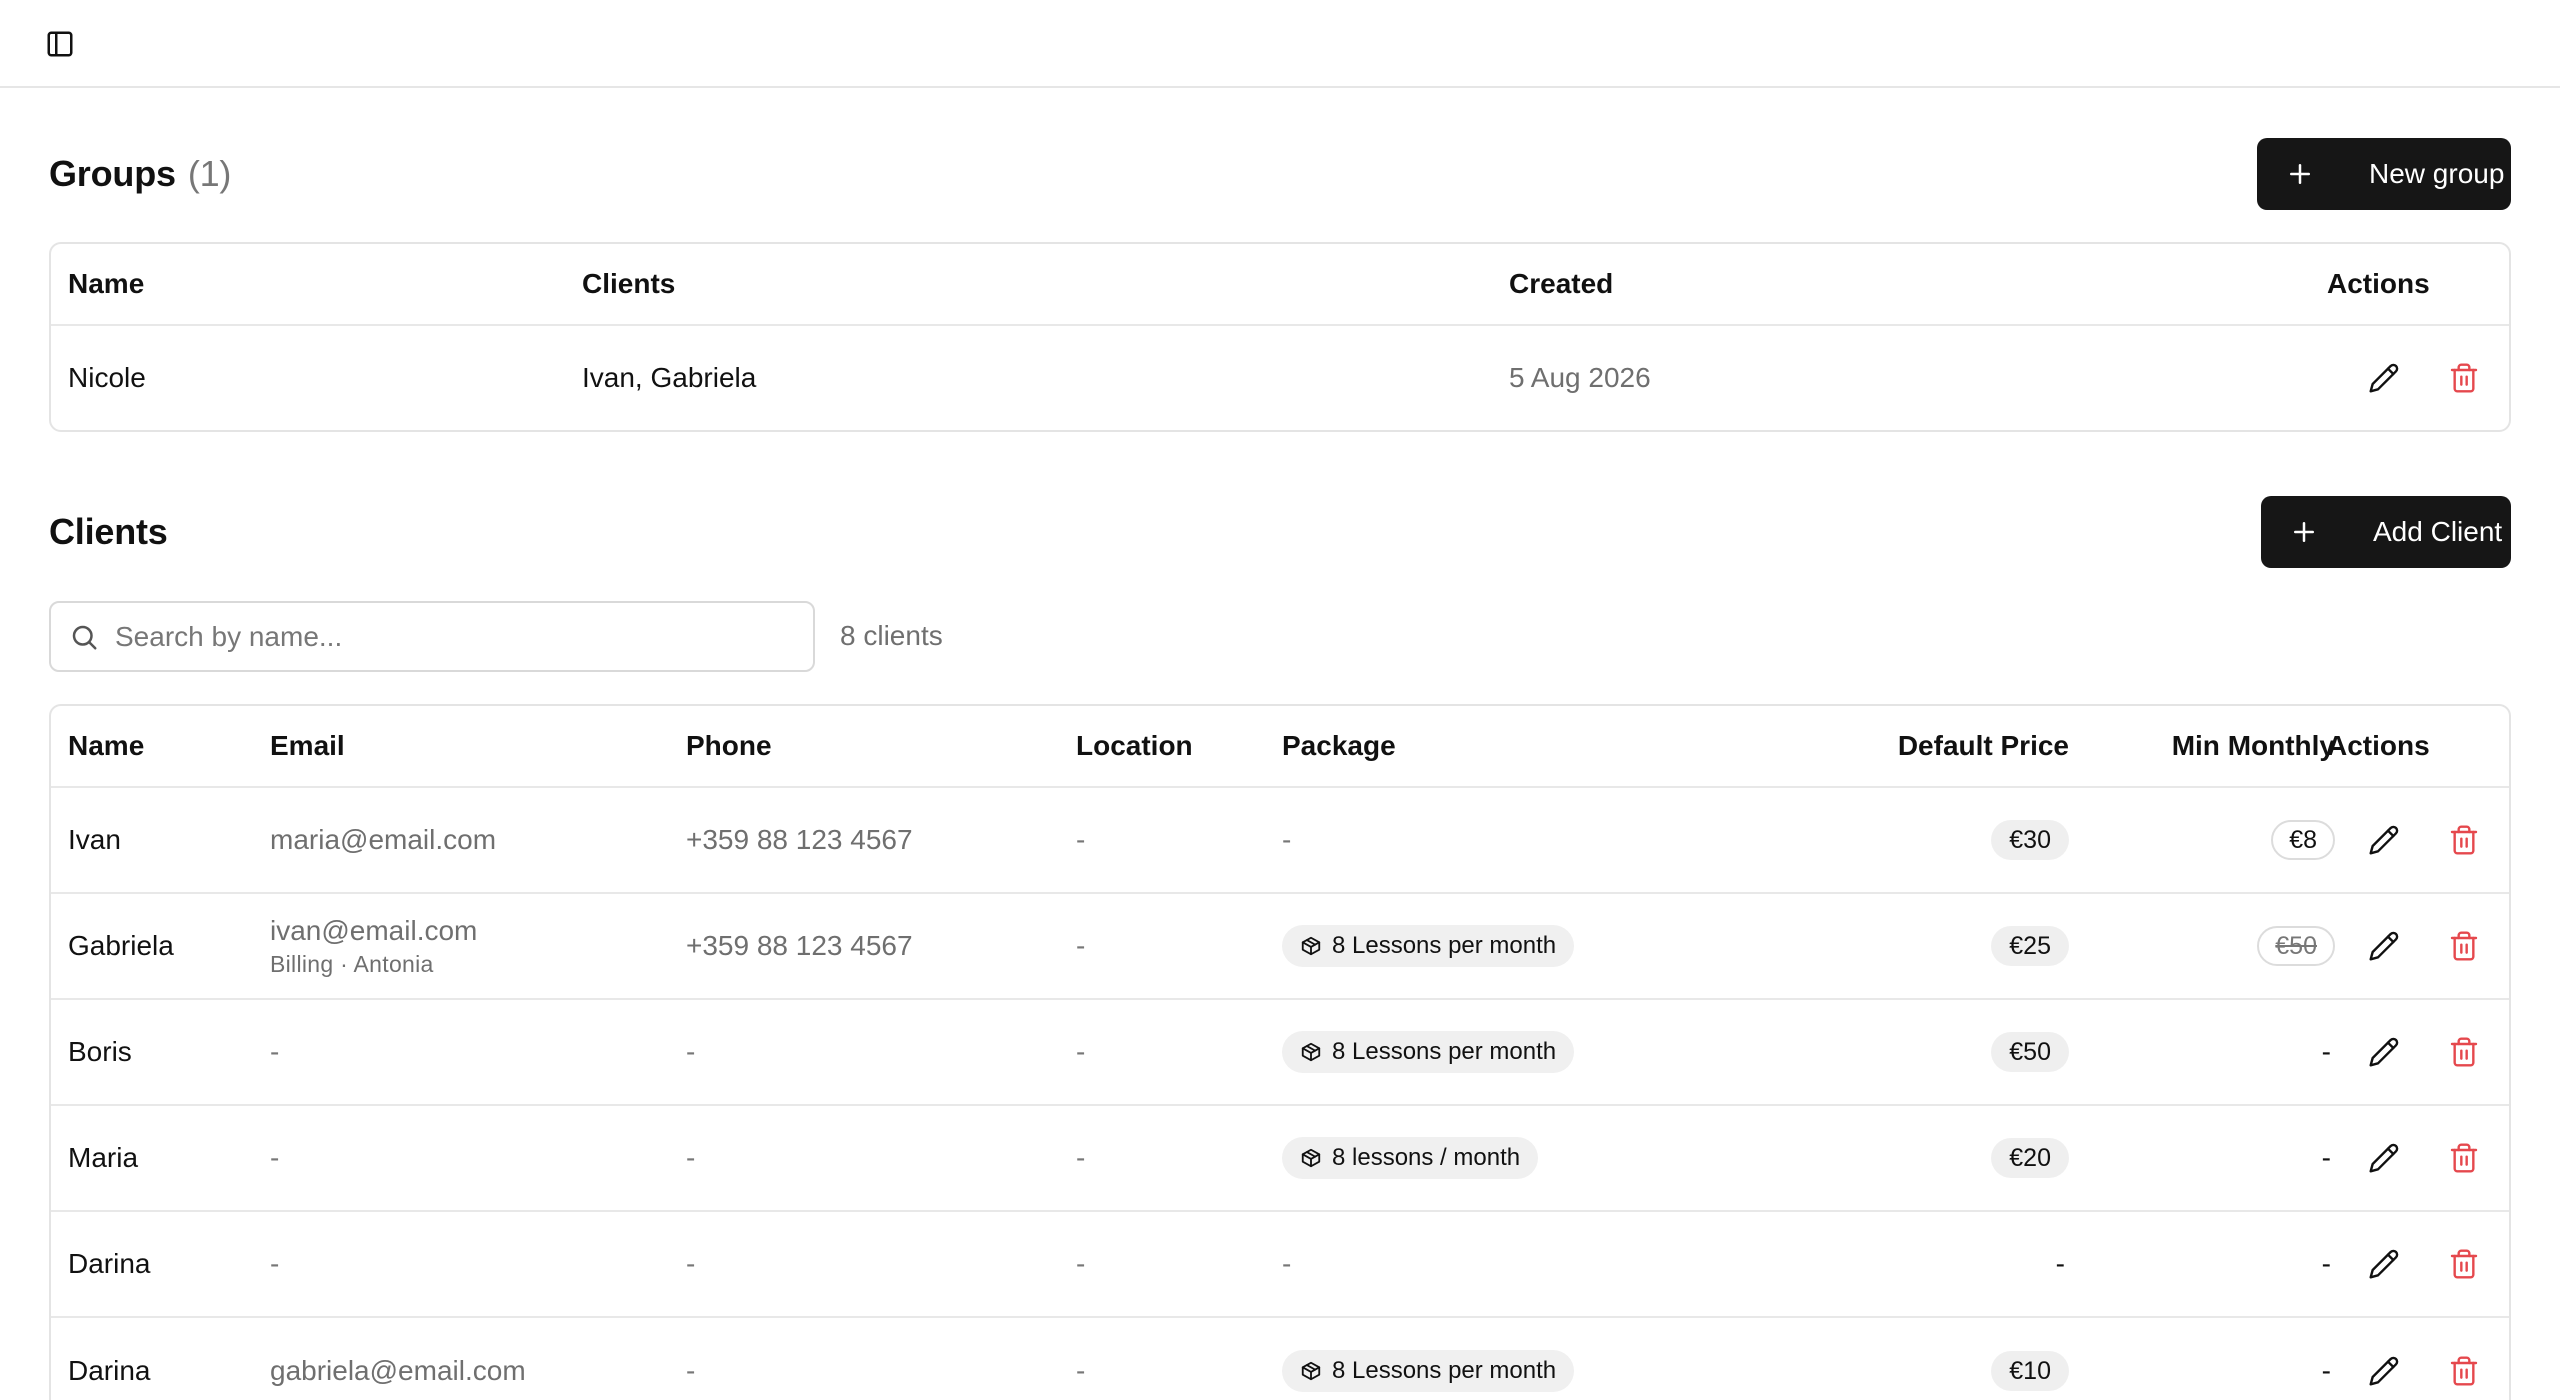  What do you see at coordinates (1280, 285) in the screenshot?
I see `groups-table-header: Name Clients Created Actions` at bounding box center [1280, 285].